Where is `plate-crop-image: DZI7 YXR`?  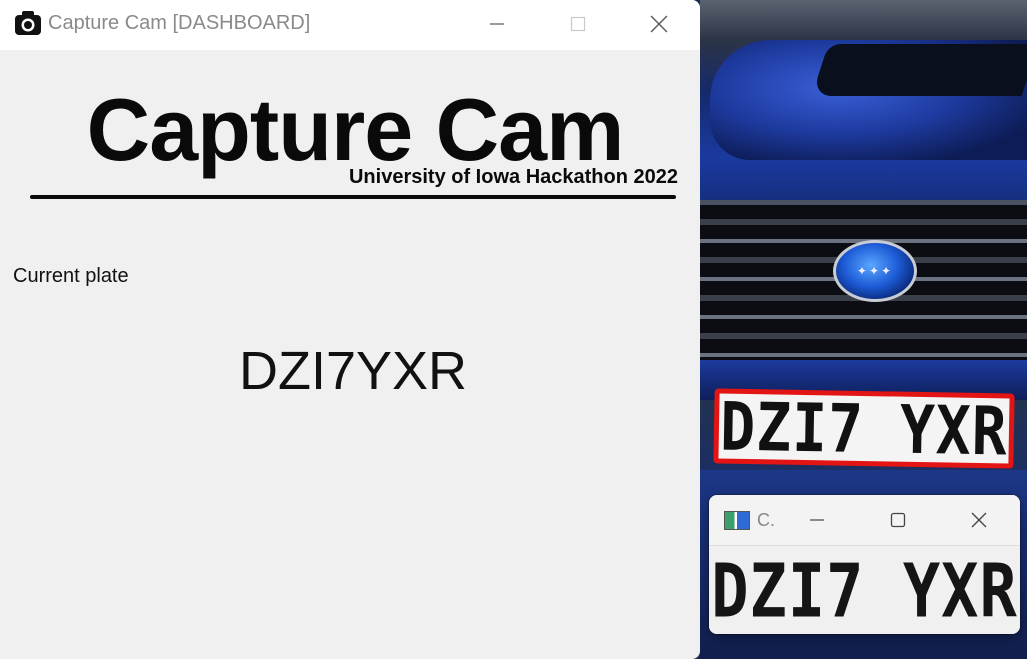
plate-crop-image: DZI7 YXR is located at coordinates (864, 589).